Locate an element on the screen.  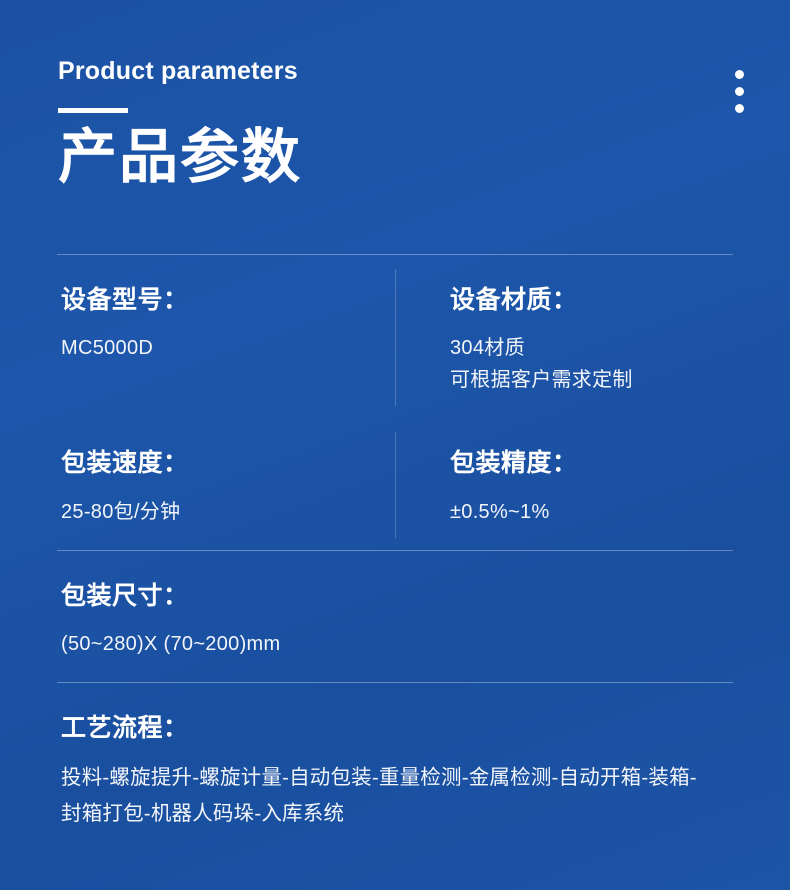
spec-label: 包装速度： is located at coordinates (125, 463).